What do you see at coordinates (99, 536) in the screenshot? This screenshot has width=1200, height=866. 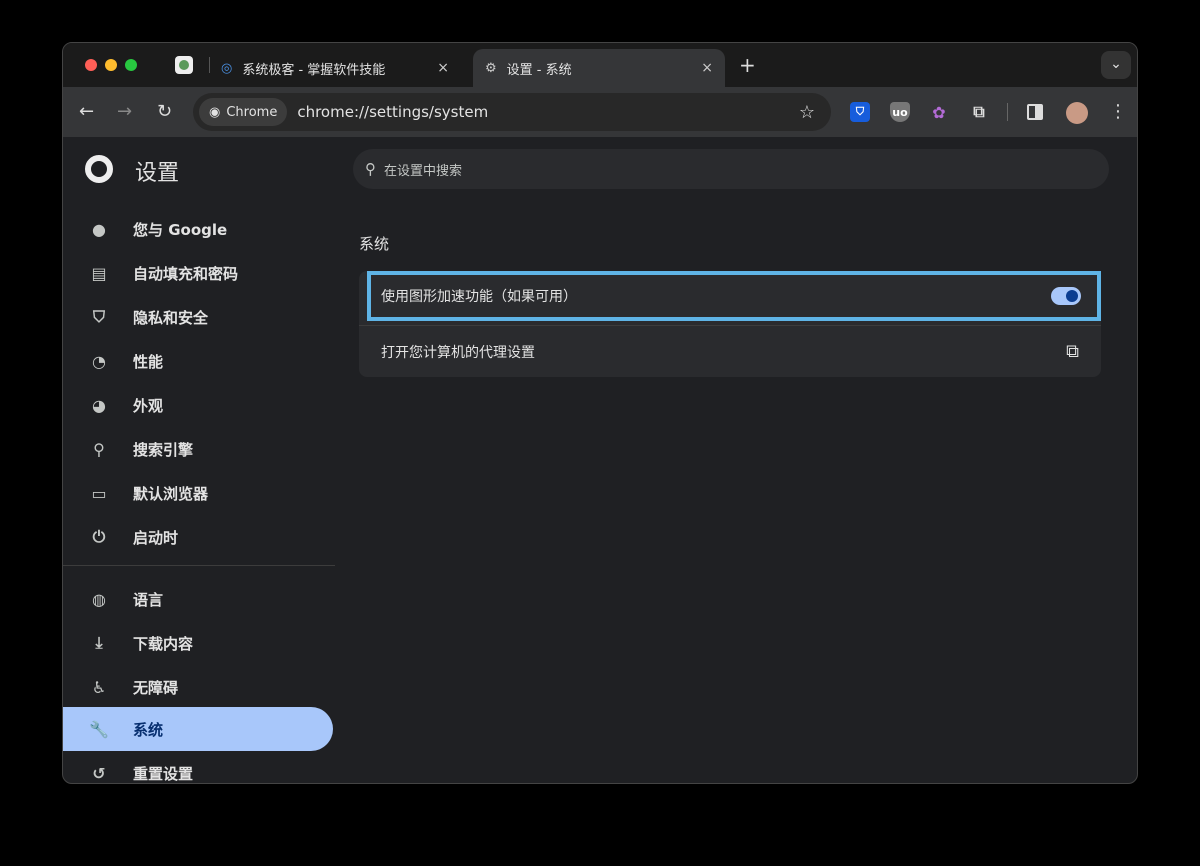 I see `power-icon: ⏻` at bounding box center [99, 536].